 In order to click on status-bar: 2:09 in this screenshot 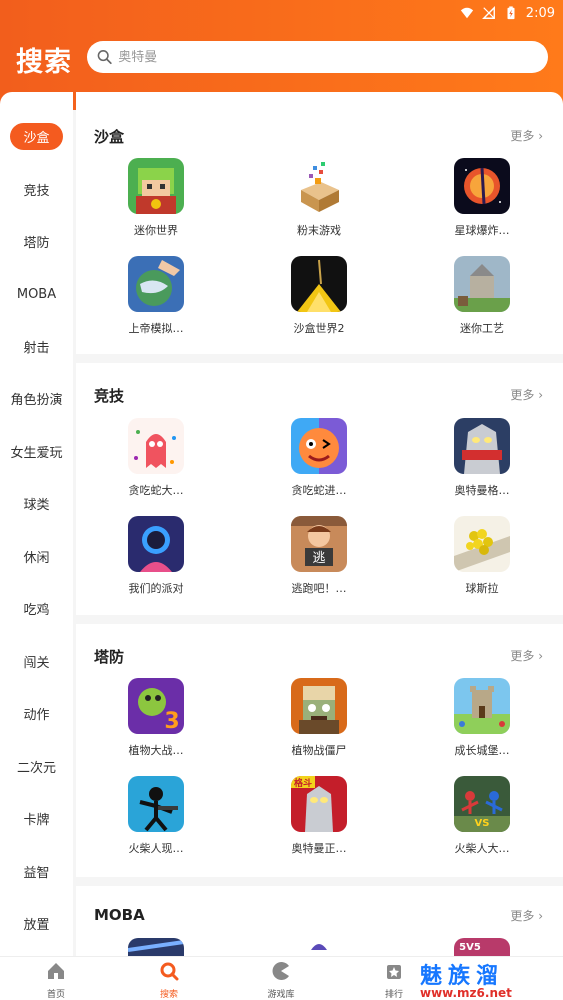, I will do `click(507, 13)`.